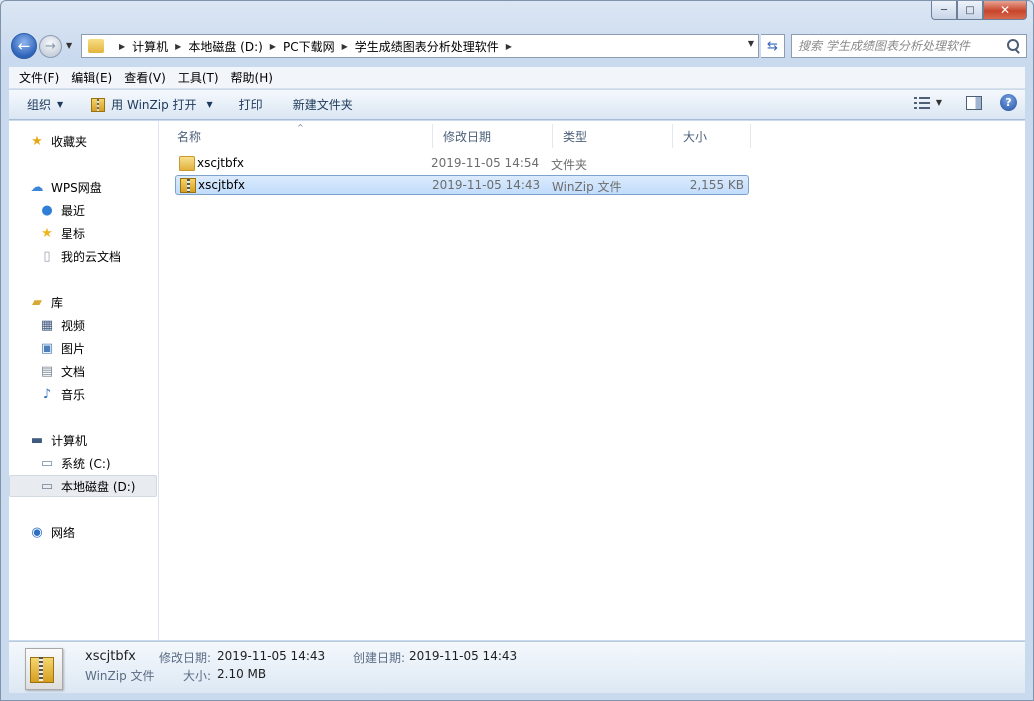 The height and width of the screenshot is (701, 1034). Describe the element at coordinates (1008, 102) in the screenshot. I see `help-icon: ?` at that location.